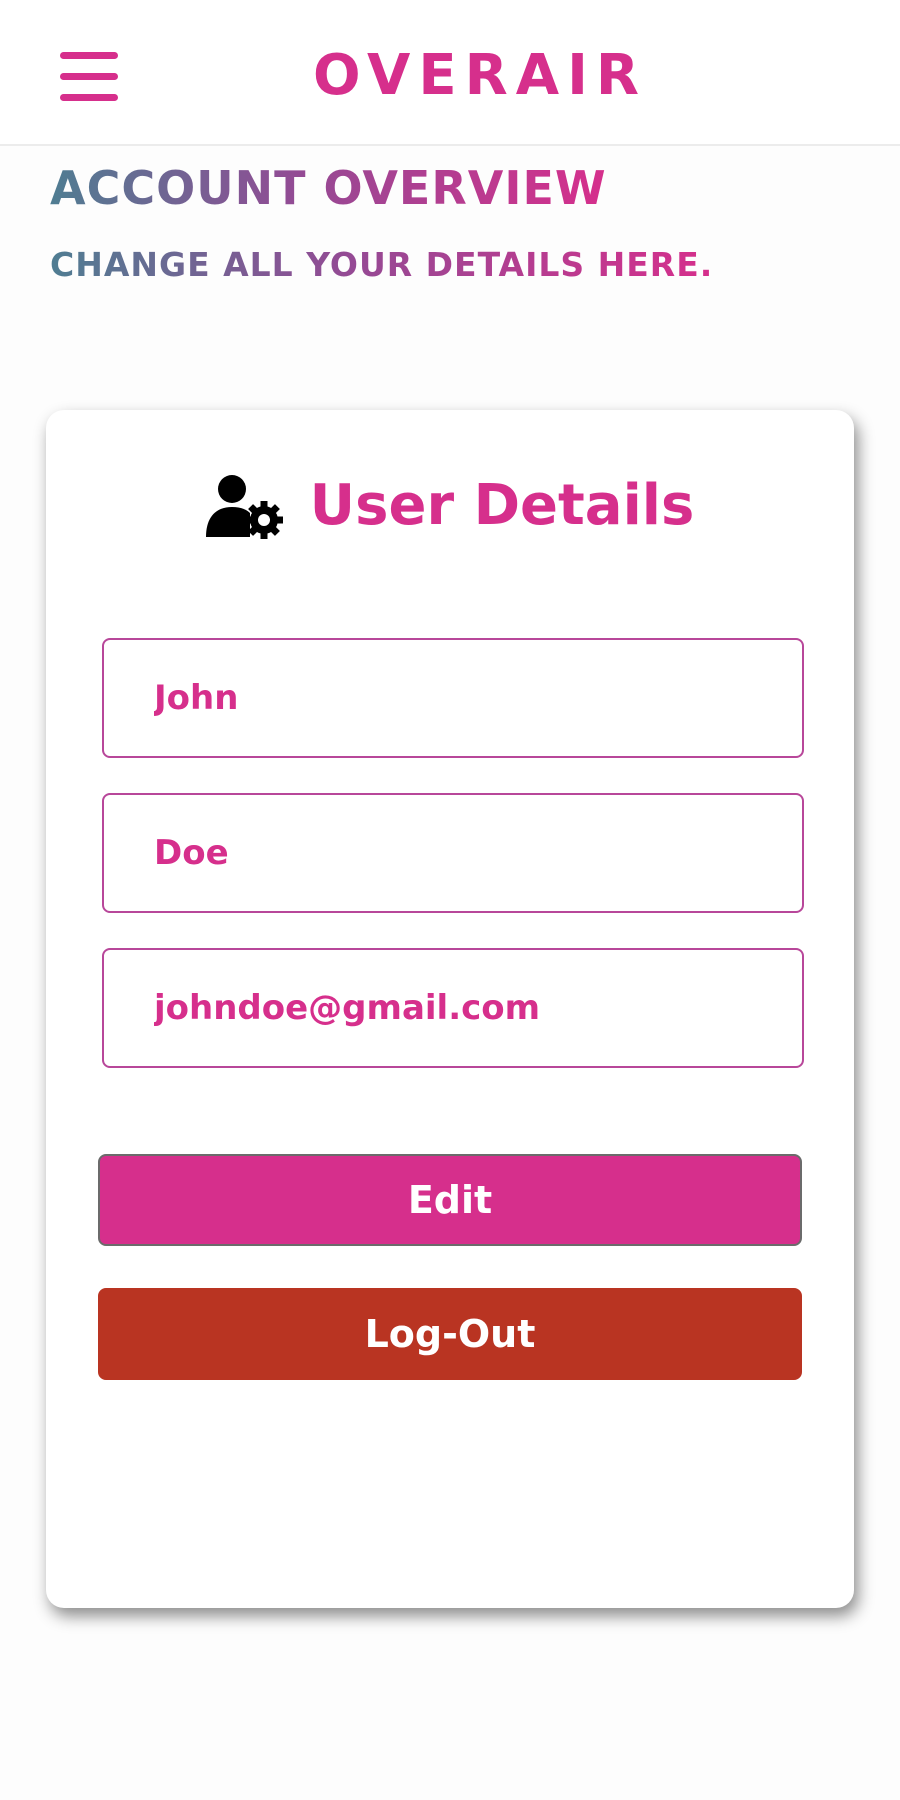 The height and width of the screenshot is (1800, 900). I want to click on card-header: User Details, so click(450, 506).